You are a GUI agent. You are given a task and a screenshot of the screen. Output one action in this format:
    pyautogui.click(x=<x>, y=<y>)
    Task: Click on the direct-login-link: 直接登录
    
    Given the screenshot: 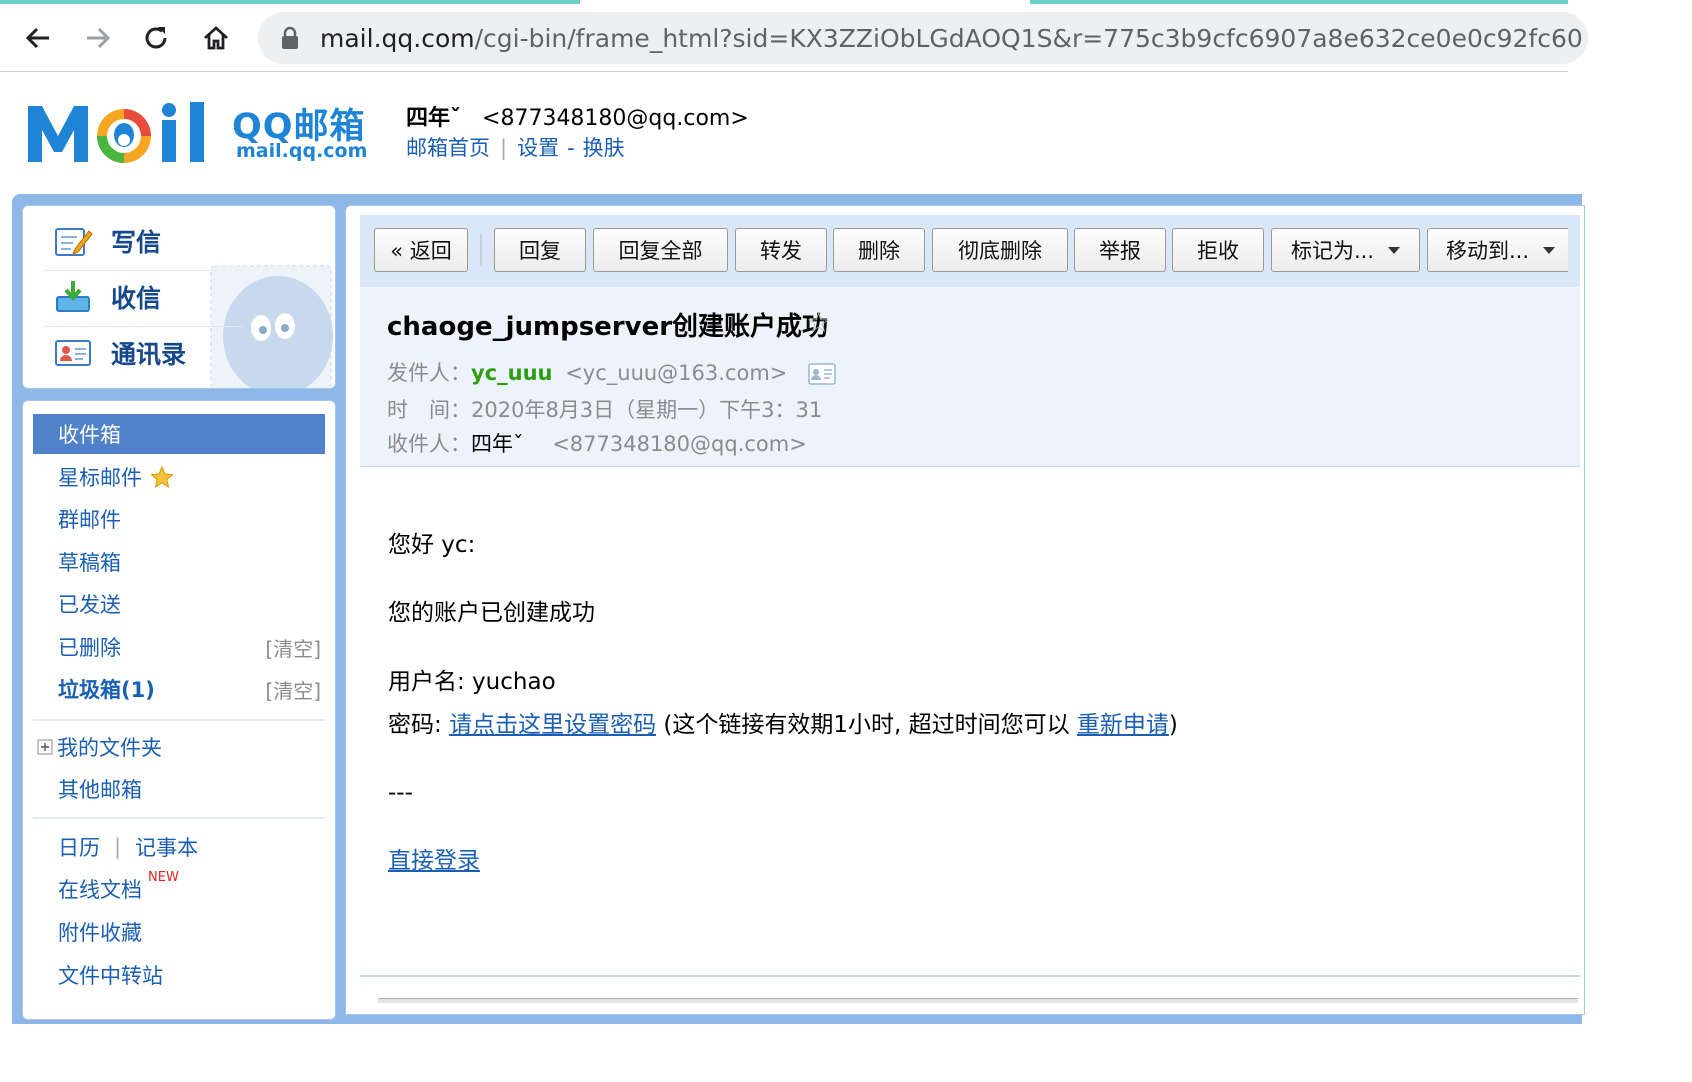 What is the action you would take?
    pyautogui.click(x=434, y=861)
    